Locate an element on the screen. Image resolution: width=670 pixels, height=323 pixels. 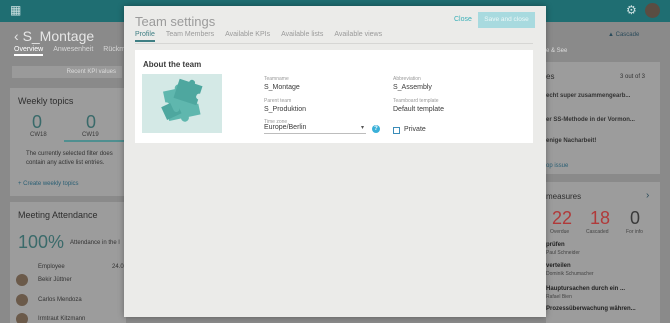
gear-icon: ⚙ is located at coordinates (631, 10).